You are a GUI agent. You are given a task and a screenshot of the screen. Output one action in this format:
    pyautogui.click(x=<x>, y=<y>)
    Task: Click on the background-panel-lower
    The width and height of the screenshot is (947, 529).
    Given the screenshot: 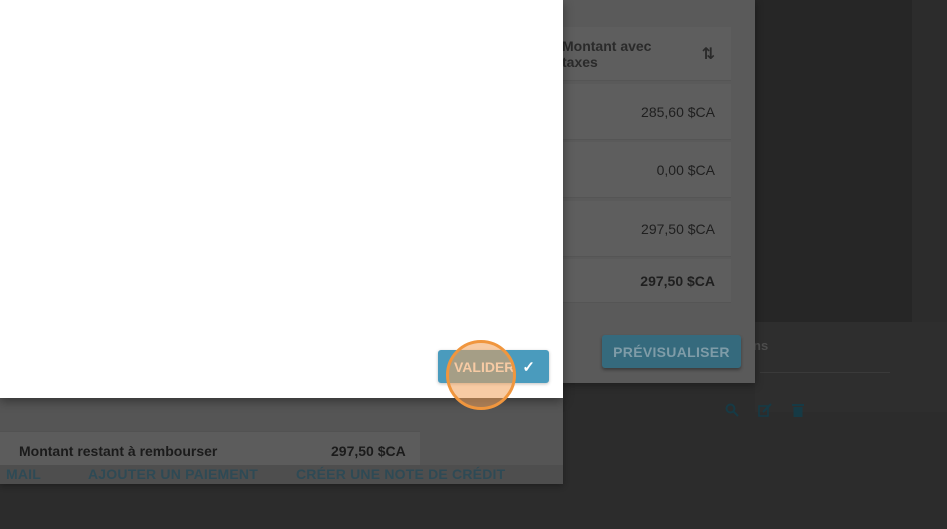 What is the action you would take?
    pyautogui.click(x=851, y=367)
    